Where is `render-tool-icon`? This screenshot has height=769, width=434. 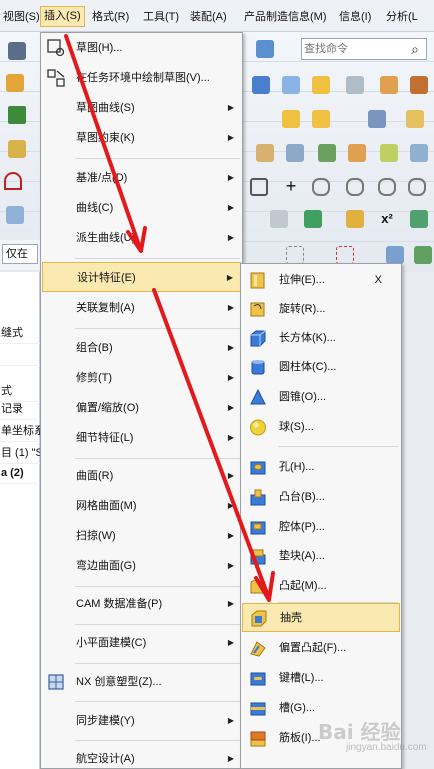
render-tool-icon is located at coordinates (395, 255).